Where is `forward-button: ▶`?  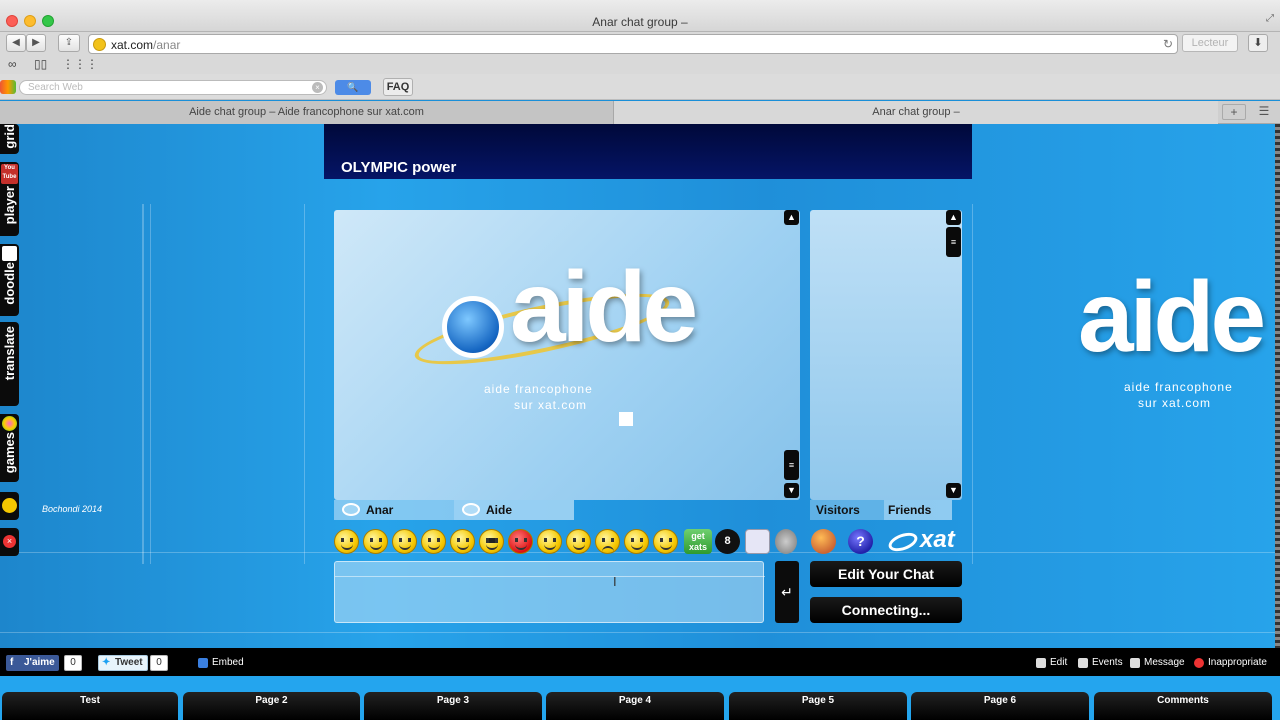
forward-button: ▶ is located at coordinates (36, 43).